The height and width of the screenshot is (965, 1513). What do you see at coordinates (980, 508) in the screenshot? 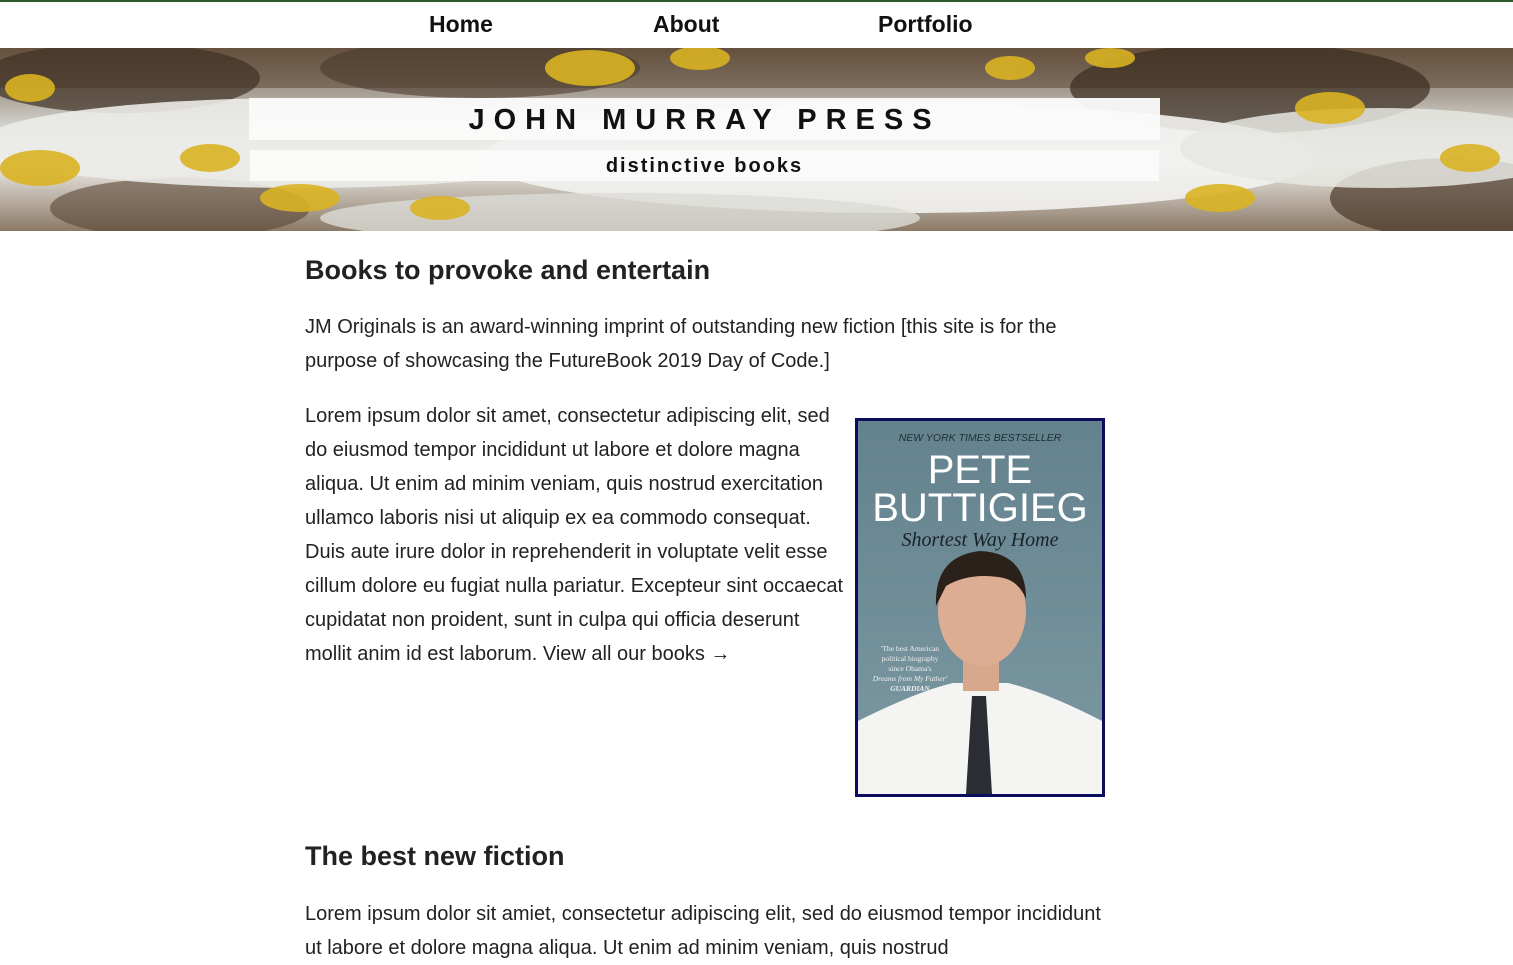
I see `cover-author-last: BUTTIGIEG` at bounding box center [980, 508].